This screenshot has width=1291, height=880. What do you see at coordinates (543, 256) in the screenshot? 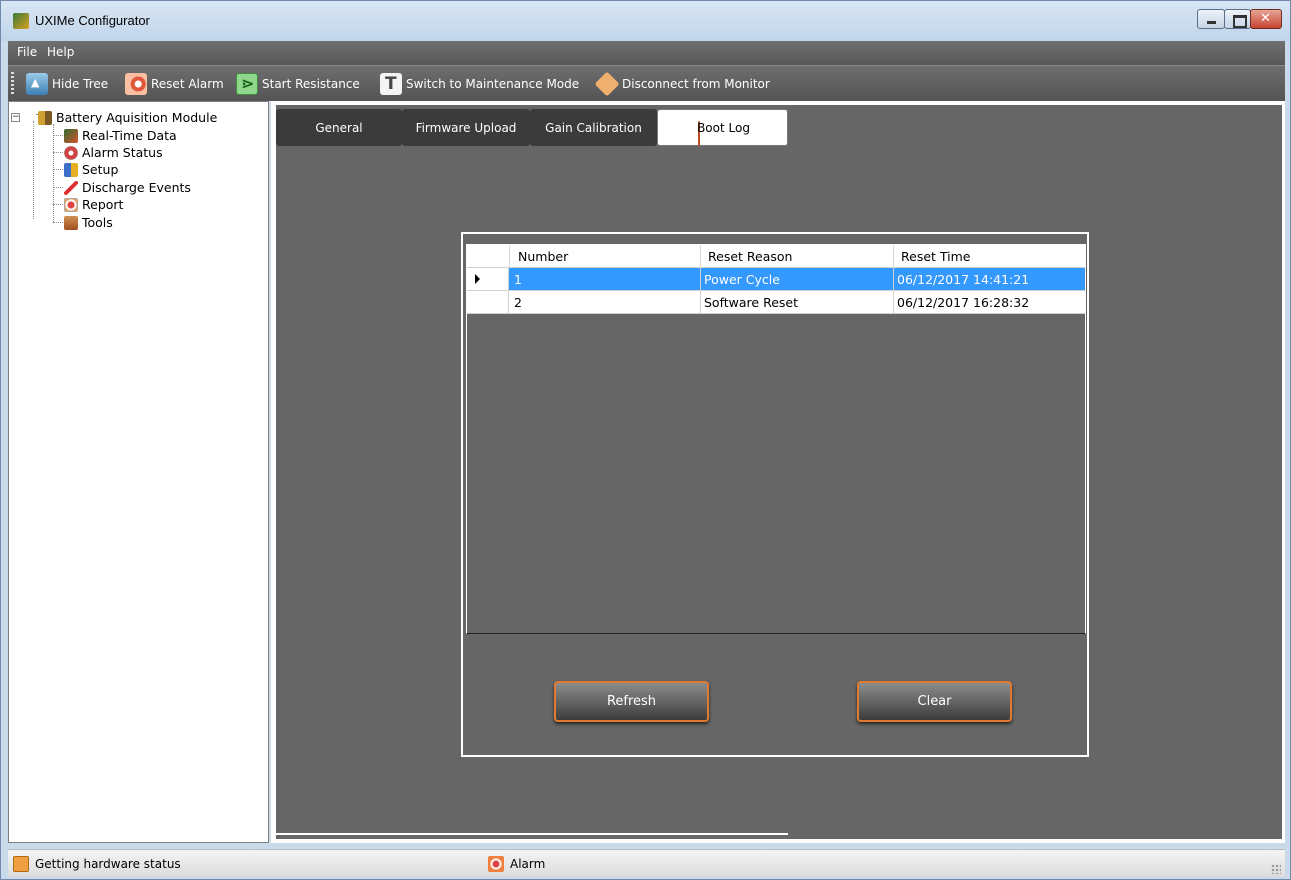
I see `column-header-number: Number` at bounding box center [543, 256].